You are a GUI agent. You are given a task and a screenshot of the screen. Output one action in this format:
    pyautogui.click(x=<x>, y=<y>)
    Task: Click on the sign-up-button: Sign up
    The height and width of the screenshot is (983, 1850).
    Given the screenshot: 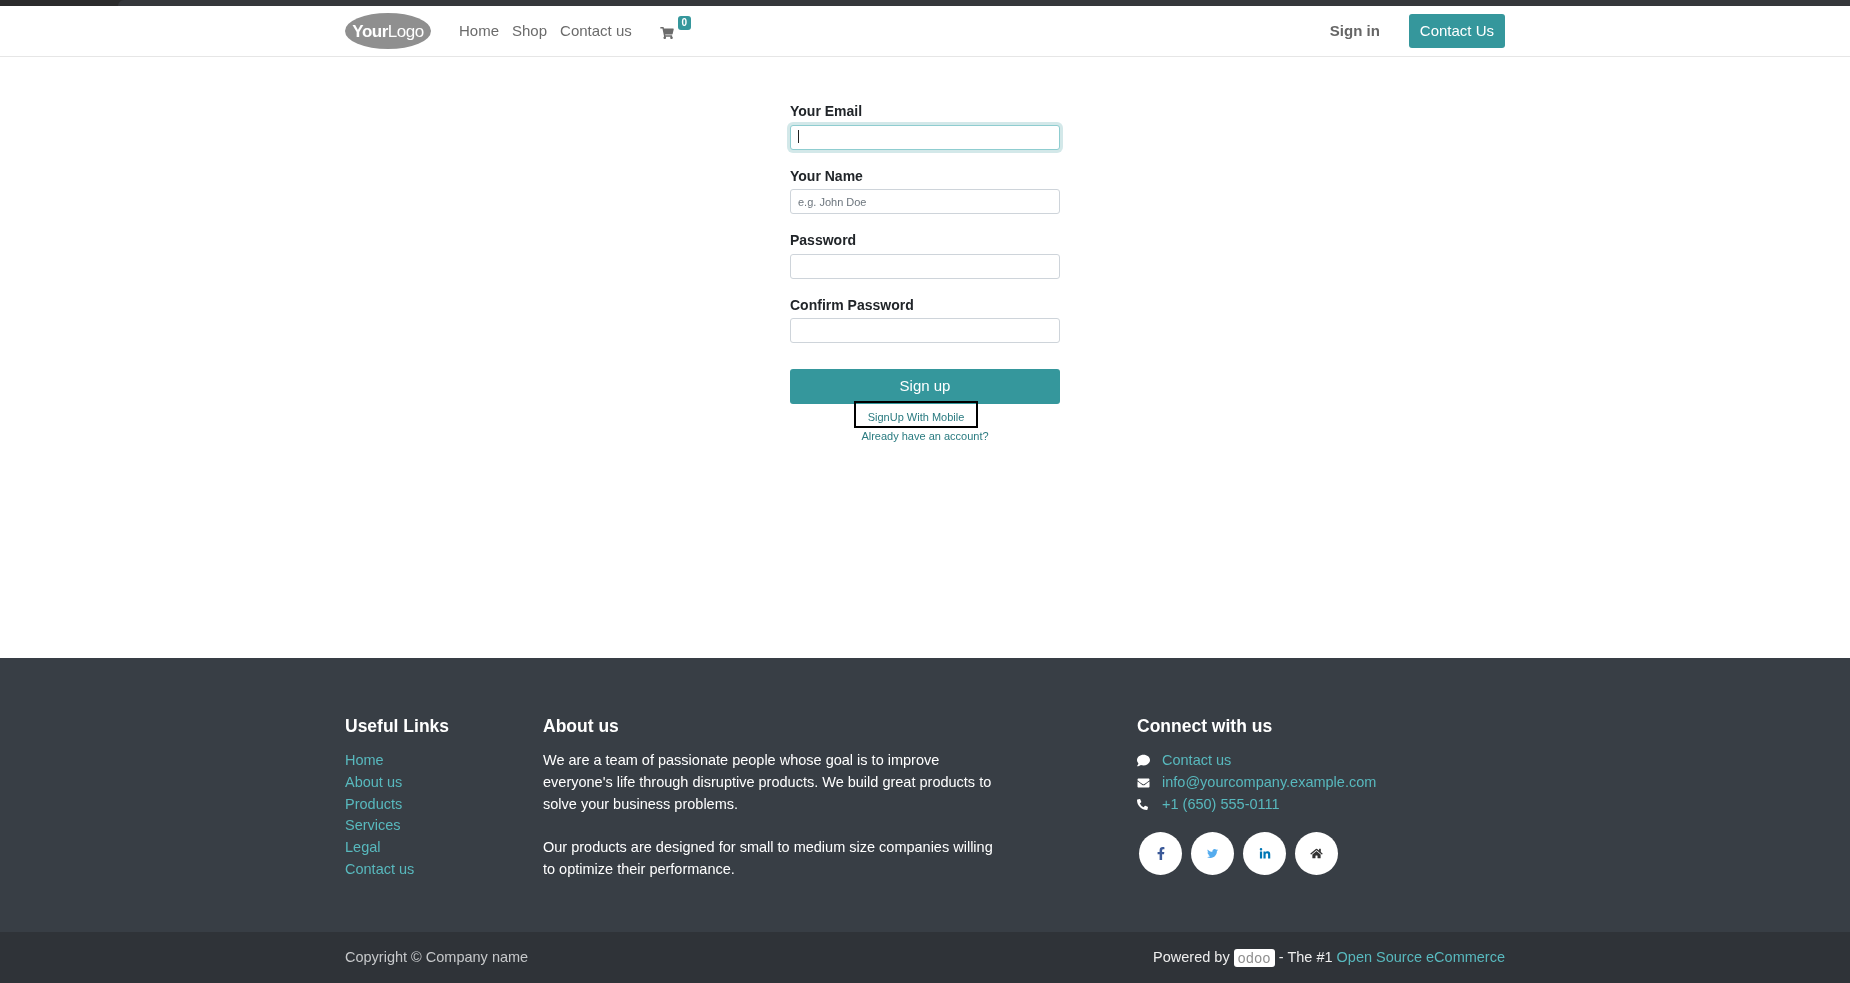 What is the action you would take?
    pyautogui.click(x=925, y=386)
    